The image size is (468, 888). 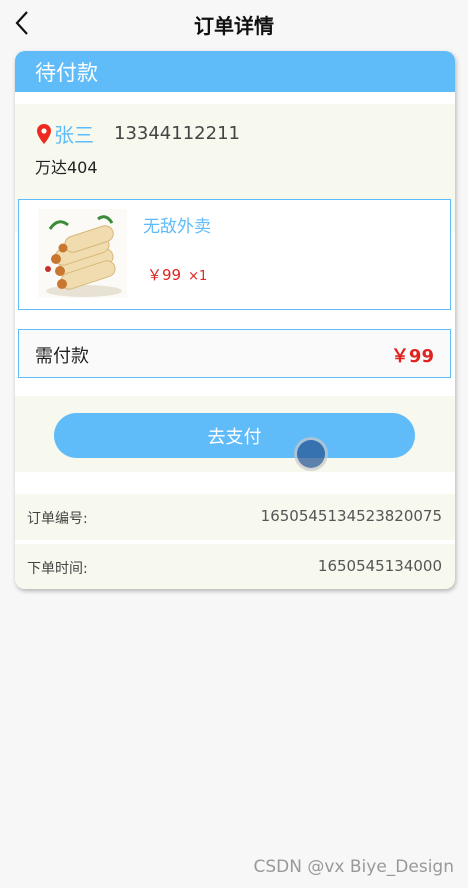 What do you see at coordinates (198, 276) in the screenshot?
I see `item-quantity: ×1` at bounding box center [198, 276].